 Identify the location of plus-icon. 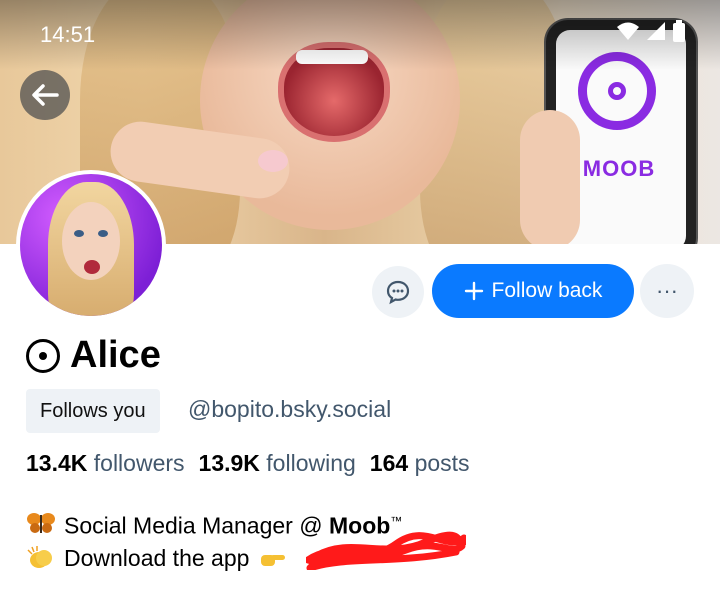
(473, 291).